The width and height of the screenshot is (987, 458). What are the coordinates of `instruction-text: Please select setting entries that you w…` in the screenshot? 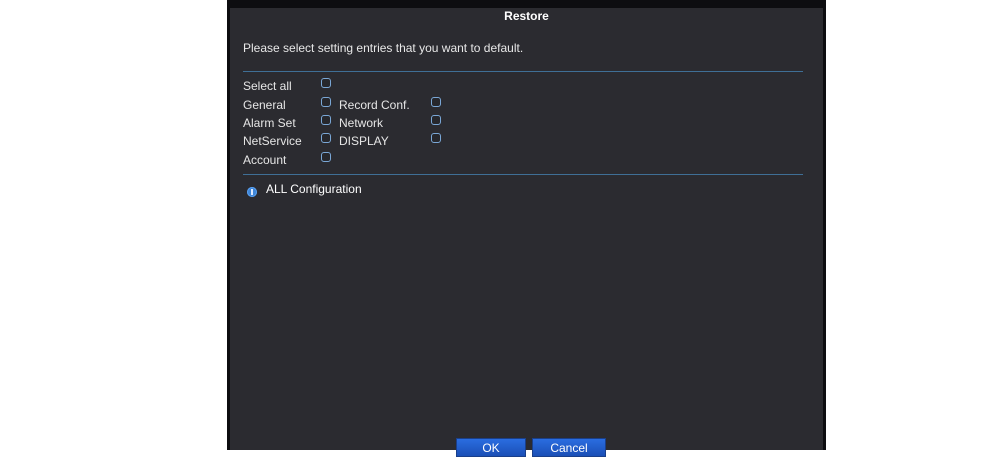 It's located at (383, 48).